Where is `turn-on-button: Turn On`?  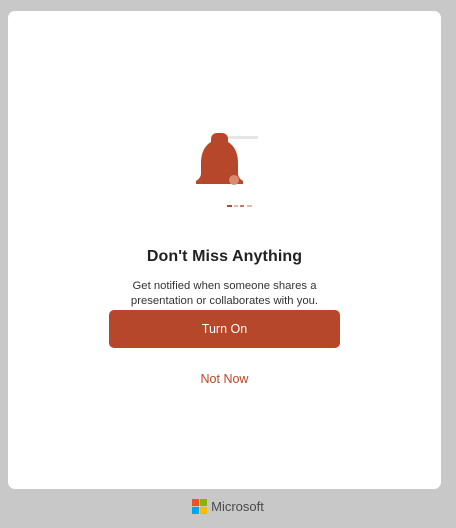
turn-on-button: Turn On is located at coordinates (224, 329).